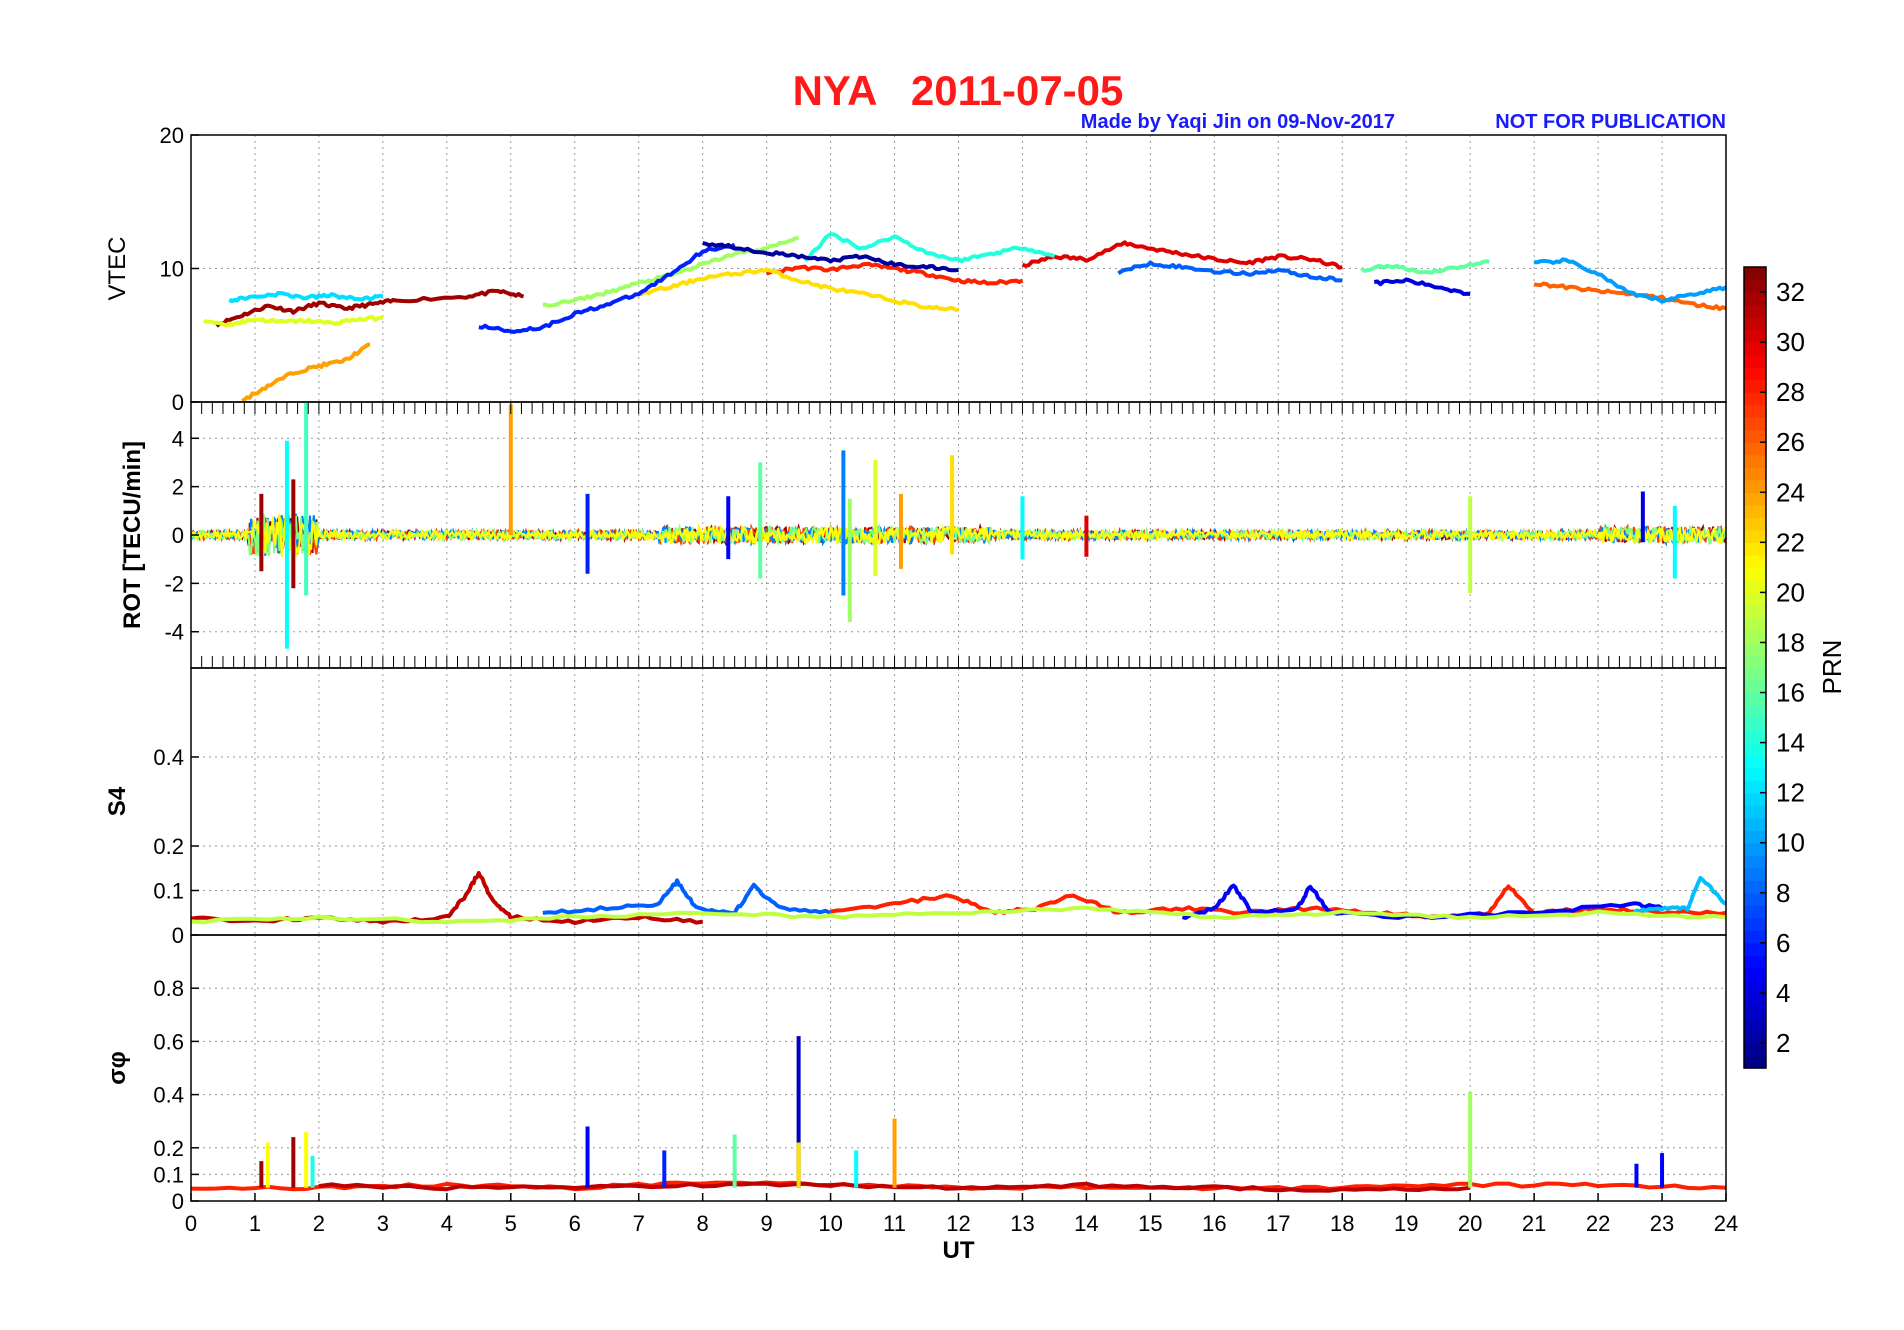 This screenshot has height=1330, width=1904. I want to click on x-tick-label: 13, so click(1022, 1223).